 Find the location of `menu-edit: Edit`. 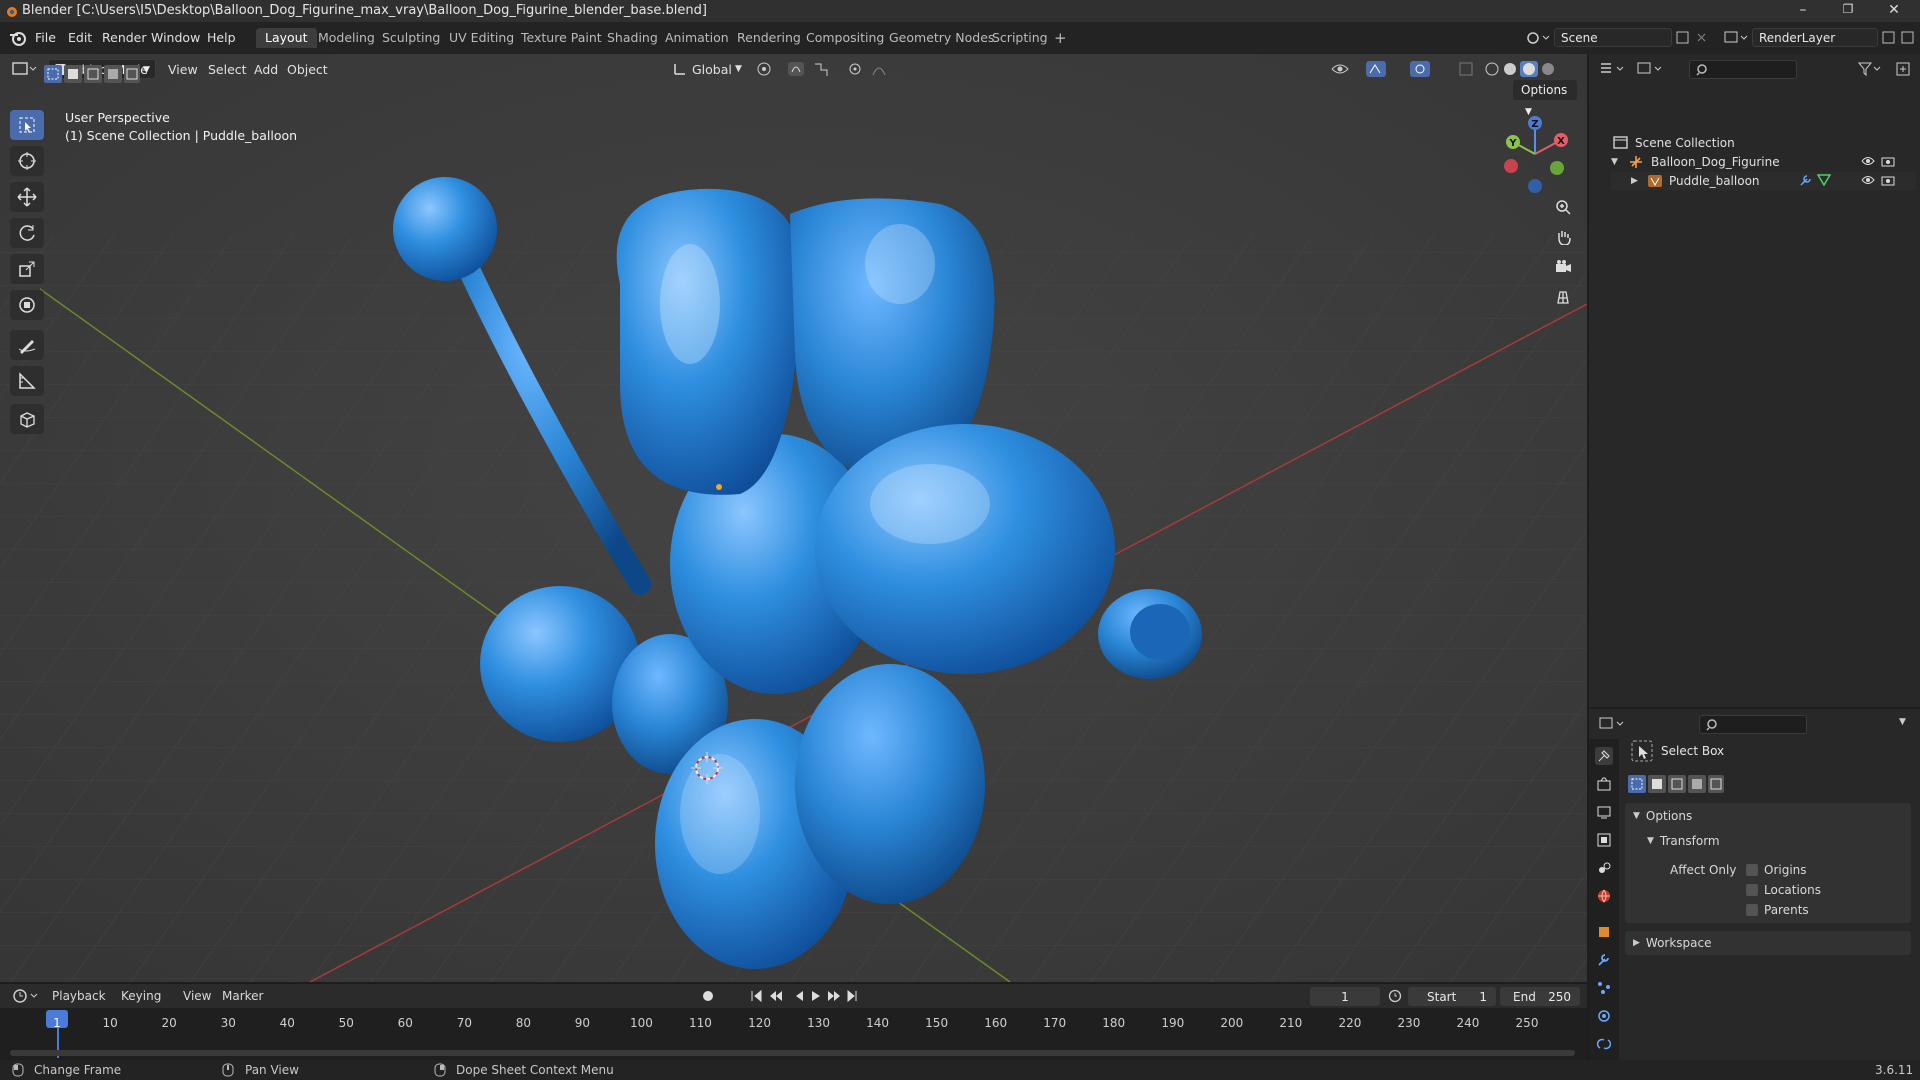

menu-edit: Edit is located at coordinates (80, 37).